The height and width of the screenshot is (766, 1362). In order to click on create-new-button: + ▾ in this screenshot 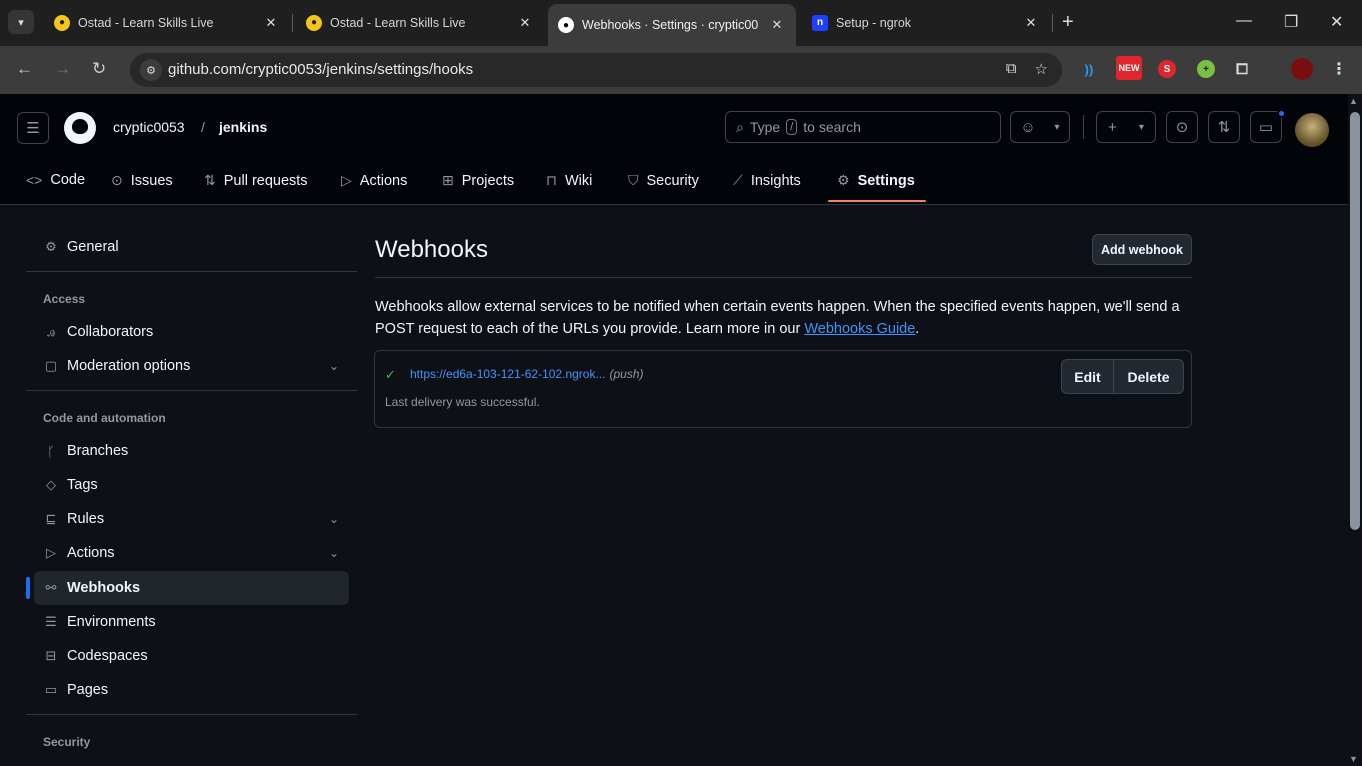, I will do `click(1126, 127)`.